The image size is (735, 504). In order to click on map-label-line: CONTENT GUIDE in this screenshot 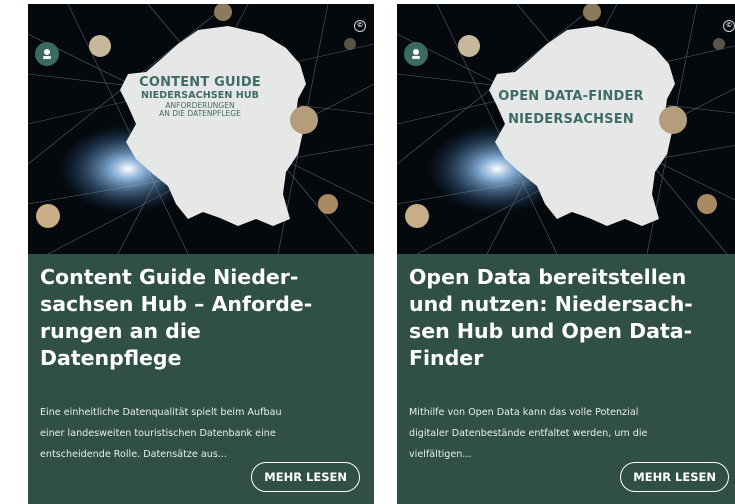, I will do `click(200, 82)`.